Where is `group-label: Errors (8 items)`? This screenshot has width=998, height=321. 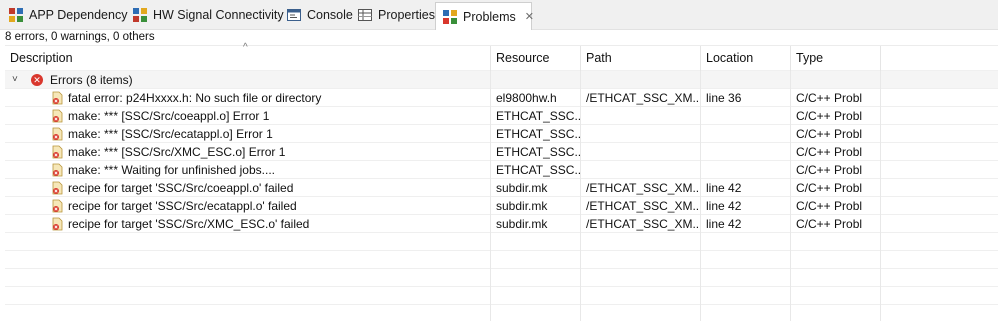 group-label: Errors (8 items) is located at coordinates (91, 80).